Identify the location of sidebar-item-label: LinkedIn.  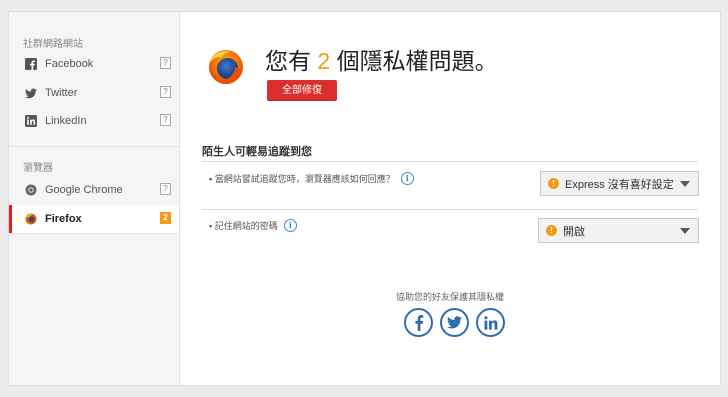
(66, 121).